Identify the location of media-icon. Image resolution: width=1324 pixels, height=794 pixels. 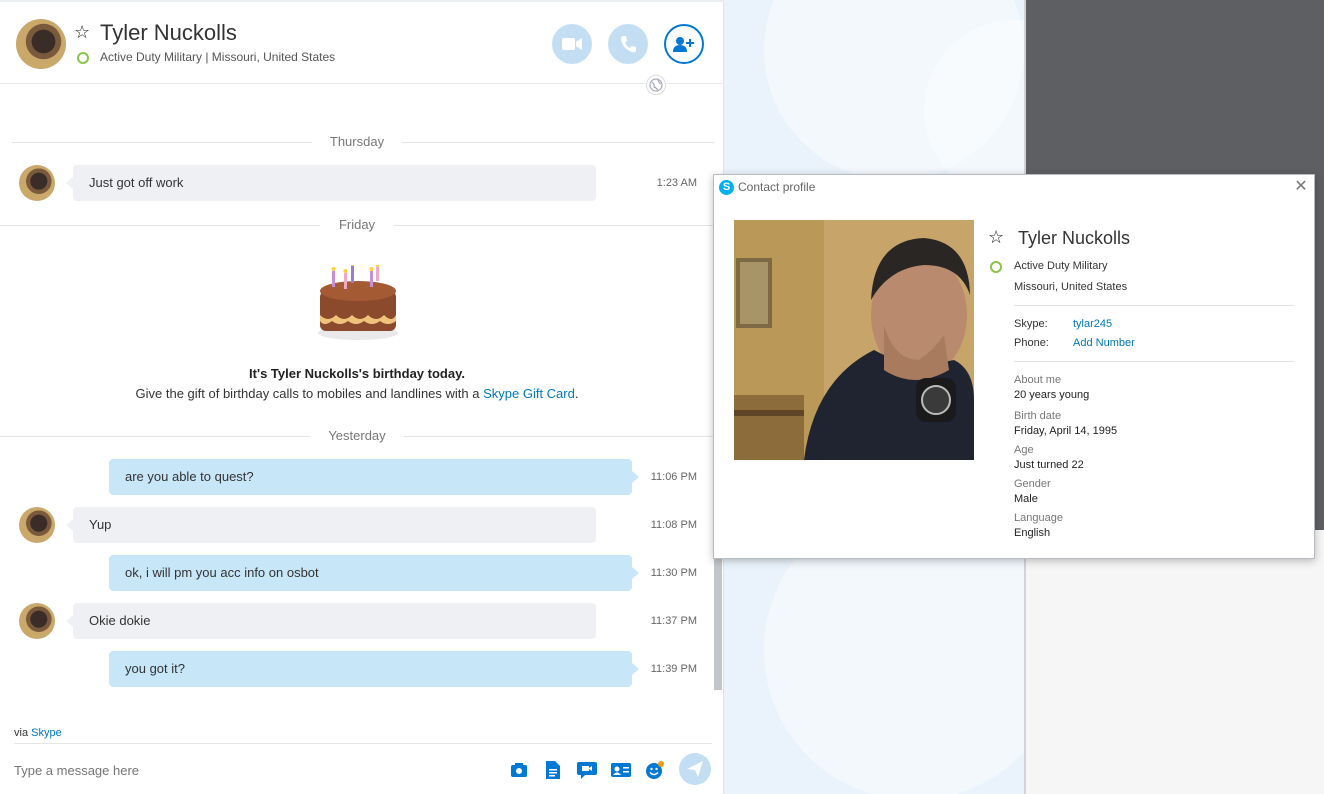
(519, 770).